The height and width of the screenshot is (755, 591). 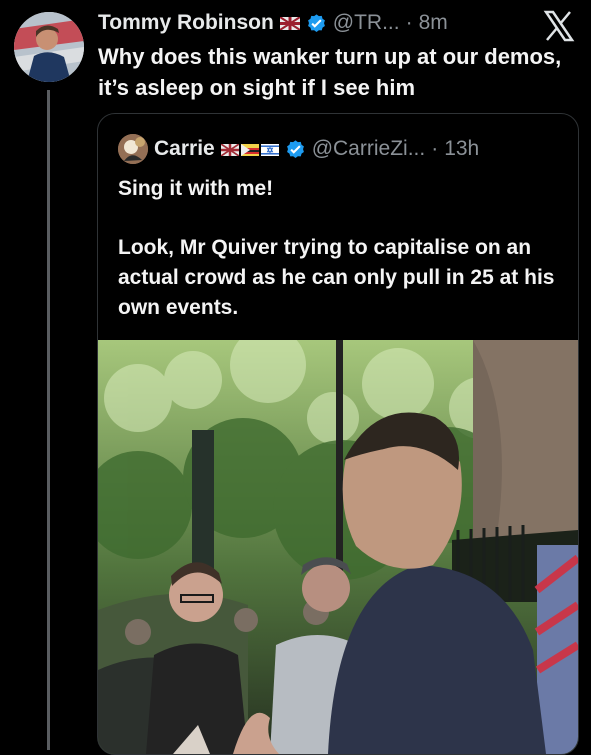 I want to click on quoted-author-flags, so click(x=249, y=150).